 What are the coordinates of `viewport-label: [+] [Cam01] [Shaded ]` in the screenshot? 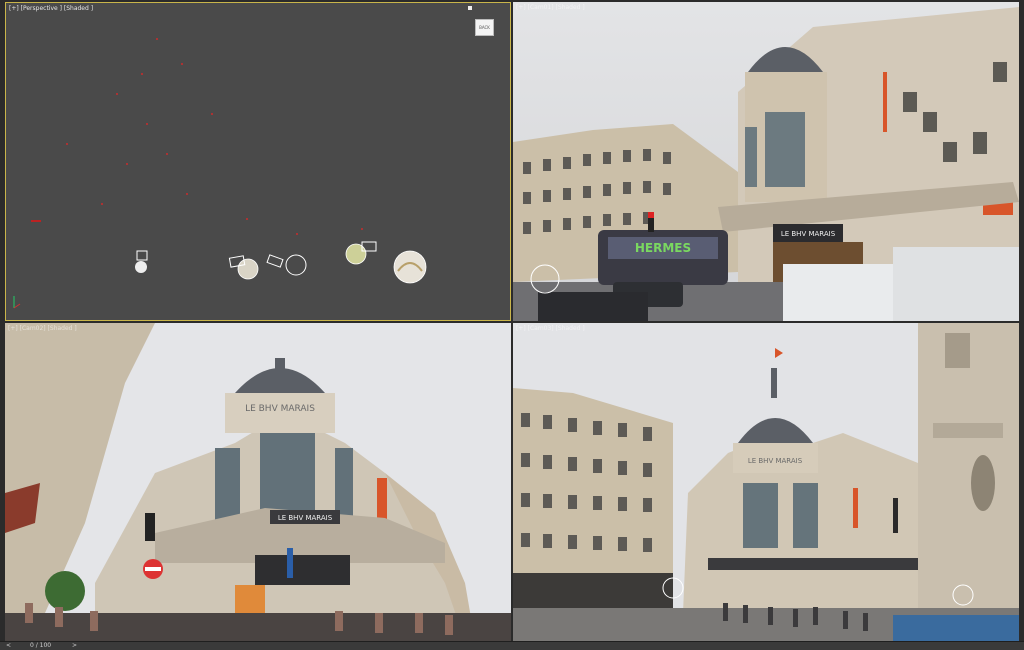 It's located at (550, 7).